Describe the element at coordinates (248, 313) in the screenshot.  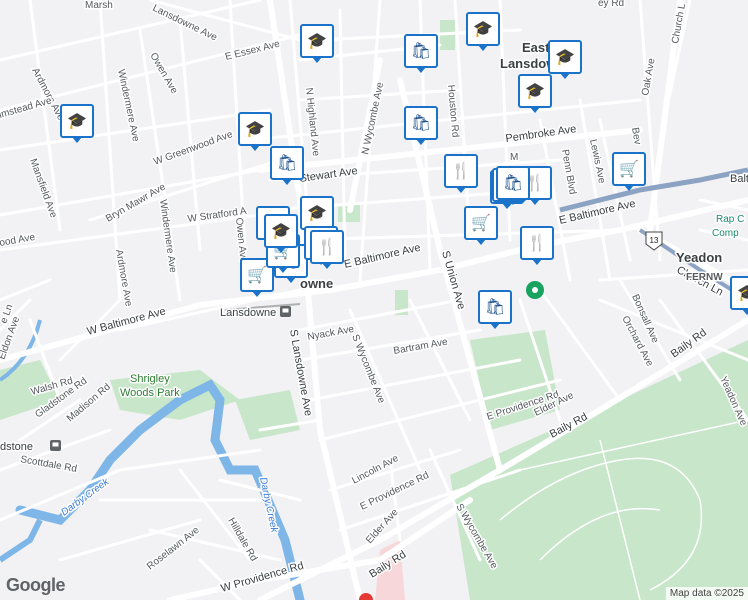
I see `station-label-lansdowne: Lansdowne` at that location.